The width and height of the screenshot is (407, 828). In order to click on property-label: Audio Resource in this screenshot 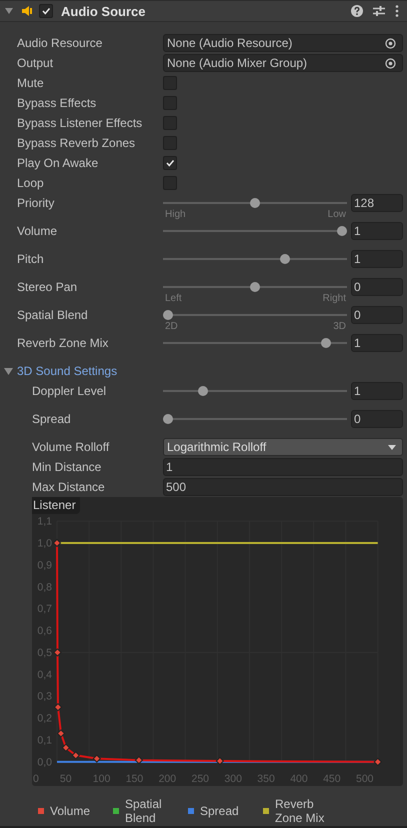, I will do `click(60, 43)`.